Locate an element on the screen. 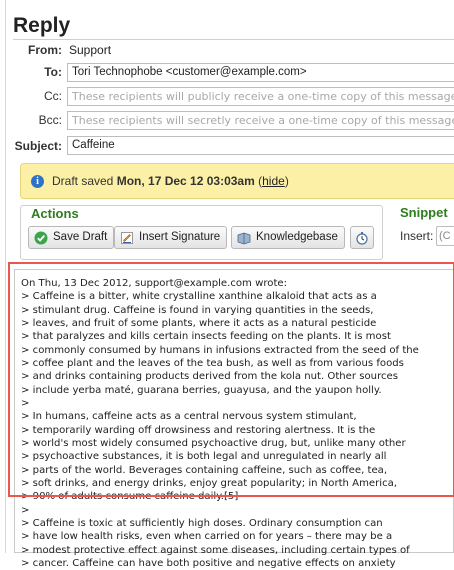  info-icon: i is located at coordinates (37, 181).